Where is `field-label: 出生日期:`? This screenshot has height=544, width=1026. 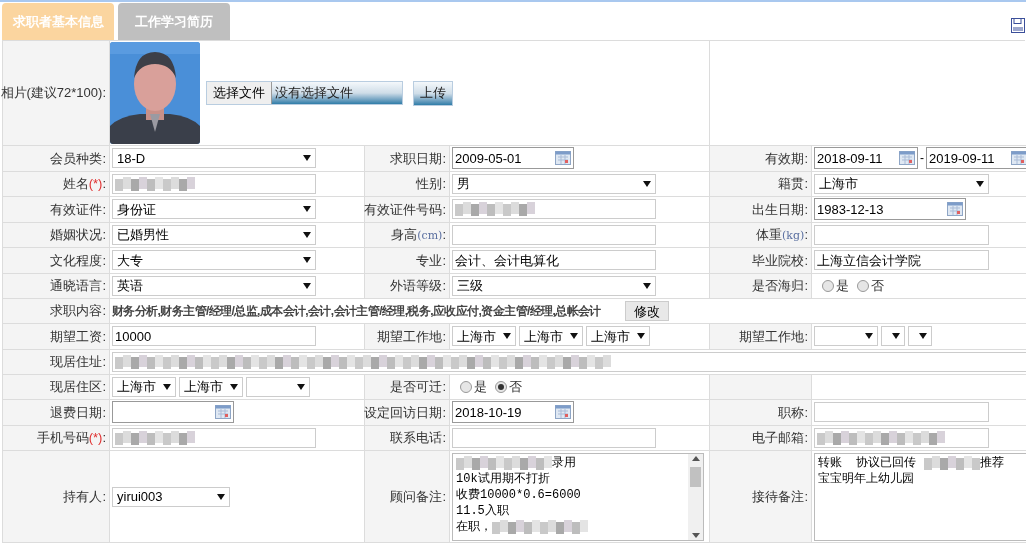 field-label: 出生日期: is located at coordinates (780, 209).